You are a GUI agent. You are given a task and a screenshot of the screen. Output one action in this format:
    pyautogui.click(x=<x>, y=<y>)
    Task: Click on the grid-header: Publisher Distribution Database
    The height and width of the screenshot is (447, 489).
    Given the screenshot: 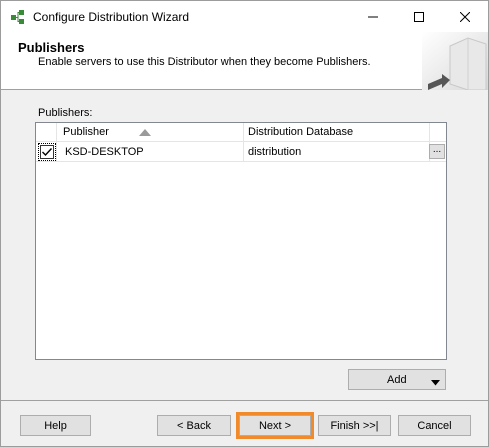 What is the action you would take?
    pyautogui.click(x=241, y=132)
    